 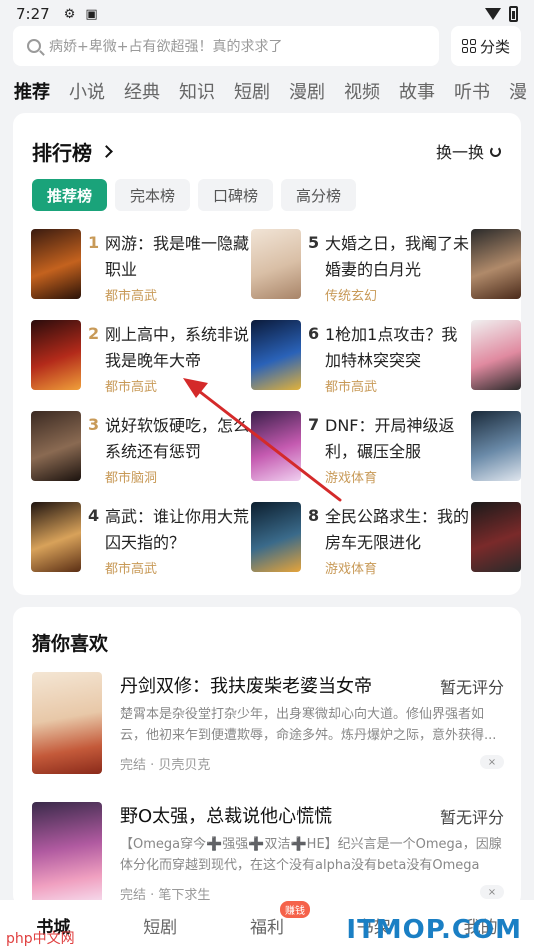 What do you see at coordinates (160, 925) in the screenshot?
I see `nav-short-drama: 短剧` at bounding box center [160, 925].